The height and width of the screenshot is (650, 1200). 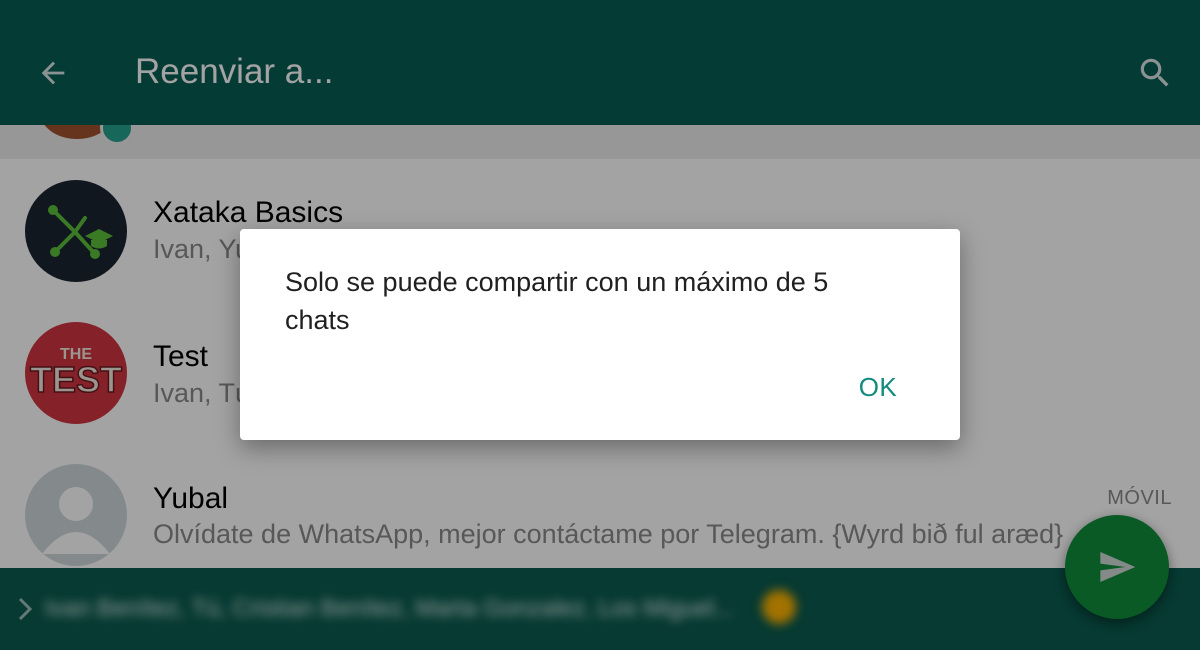 What do you see at coordinates (878, 387) in the screenshot?
I see `ok-button: OK` at bounding box center [878, 387].